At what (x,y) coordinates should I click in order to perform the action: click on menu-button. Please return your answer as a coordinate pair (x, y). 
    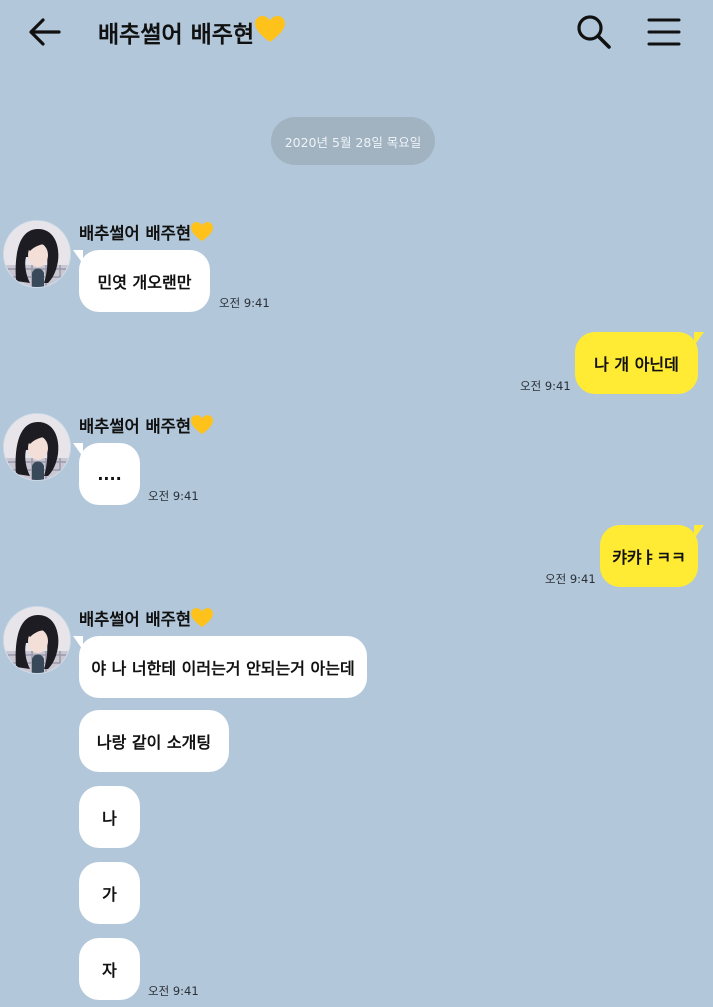
    Looking at the image, I should click on (664, 32).